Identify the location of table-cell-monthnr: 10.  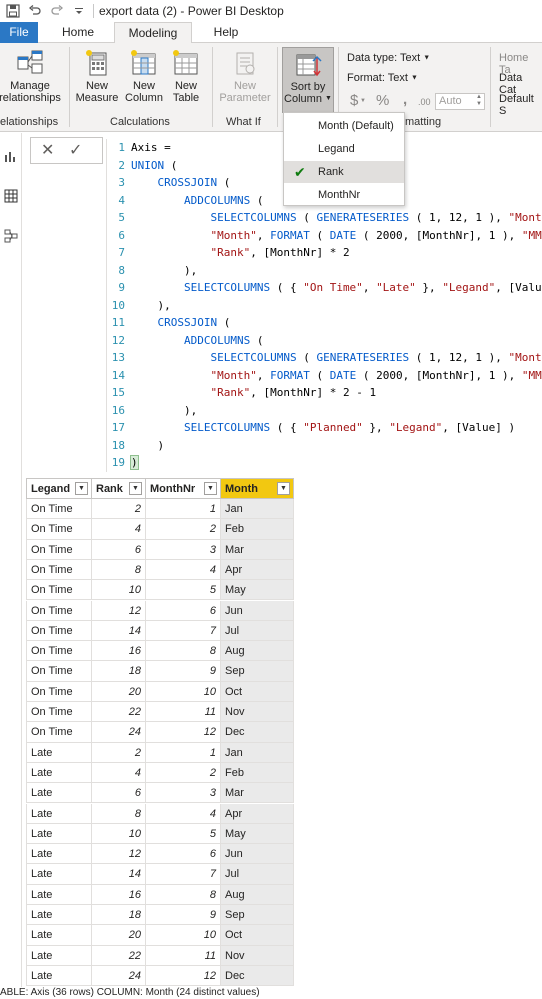
(183, 691).